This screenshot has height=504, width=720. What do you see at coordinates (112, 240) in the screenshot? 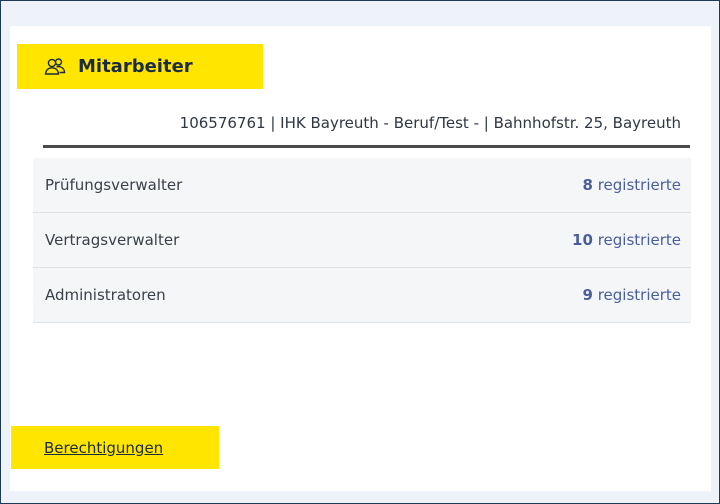
I see `role-label: Vertragsverwalter` at bounding box center [112, 240].